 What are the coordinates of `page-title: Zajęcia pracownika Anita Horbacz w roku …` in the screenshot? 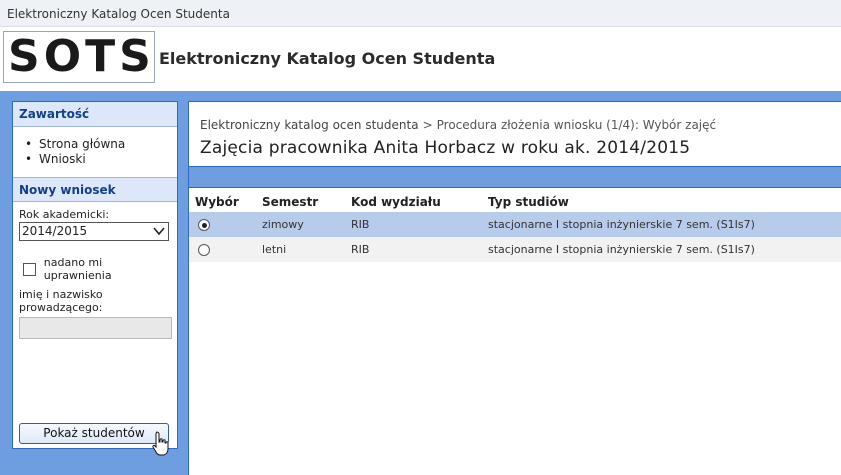 It's located at (445, 148).